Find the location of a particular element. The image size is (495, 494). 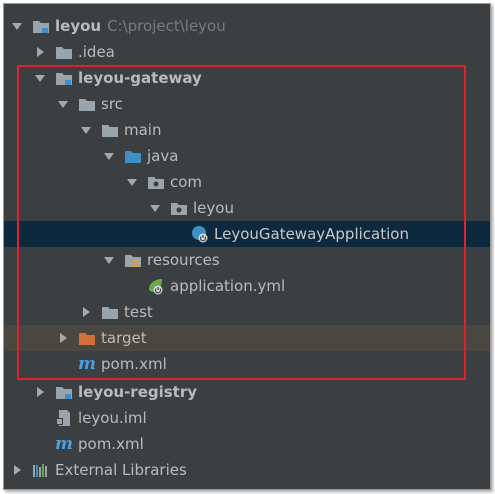

tree-node-application-yml: application.yml is located at coordinates (247, 286).